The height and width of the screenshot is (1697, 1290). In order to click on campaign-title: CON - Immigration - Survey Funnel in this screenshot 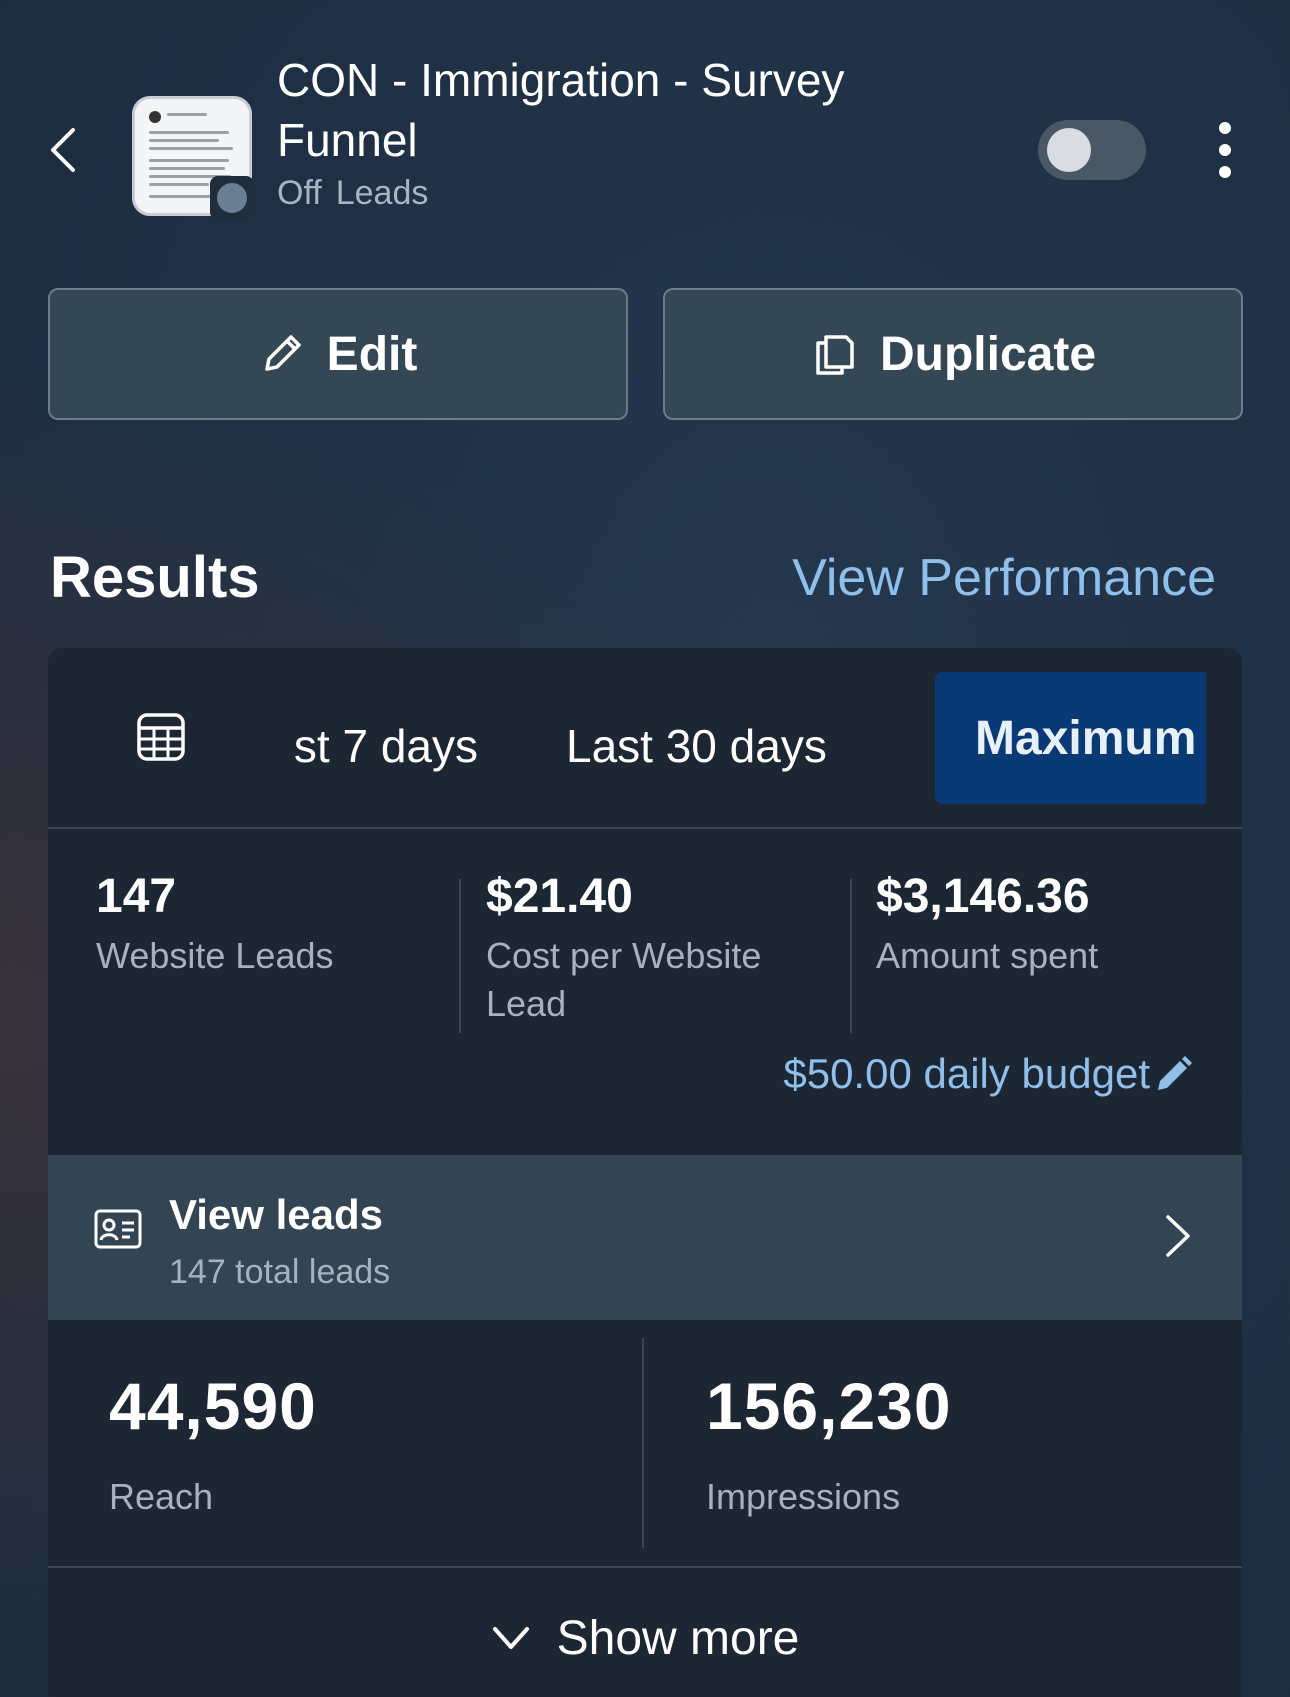, I will do `click(561, 110)`.